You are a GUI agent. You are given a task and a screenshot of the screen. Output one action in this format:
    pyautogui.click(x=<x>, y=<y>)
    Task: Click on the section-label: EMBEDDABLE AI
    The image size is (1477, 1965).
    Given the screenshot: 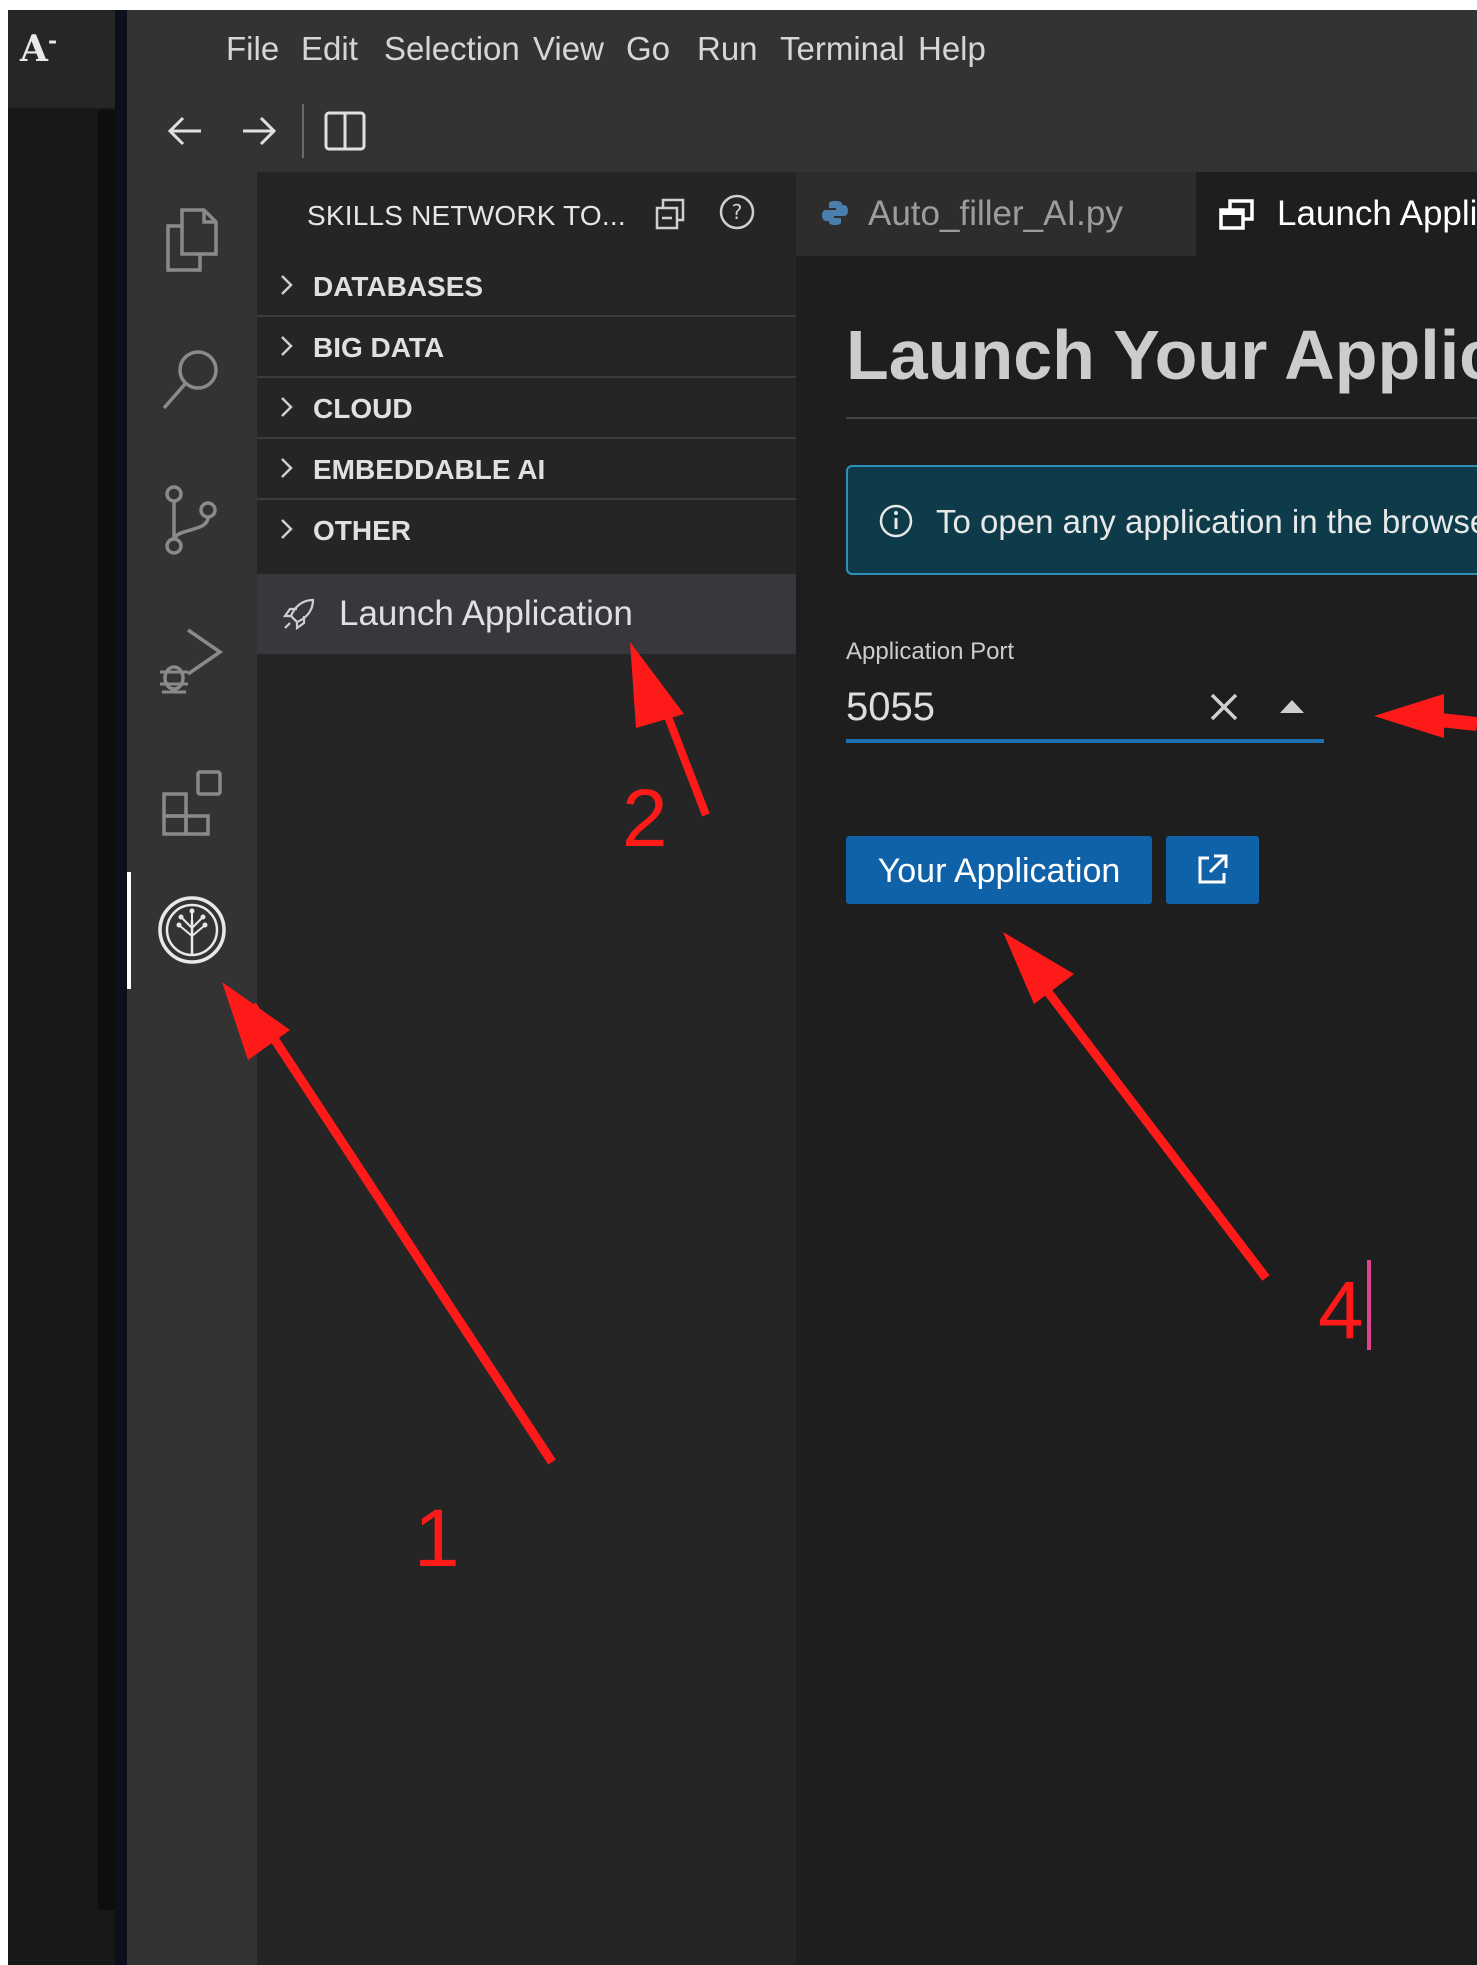 What is the action you would take?
    pyautogui.click(x=429, y=469)
    